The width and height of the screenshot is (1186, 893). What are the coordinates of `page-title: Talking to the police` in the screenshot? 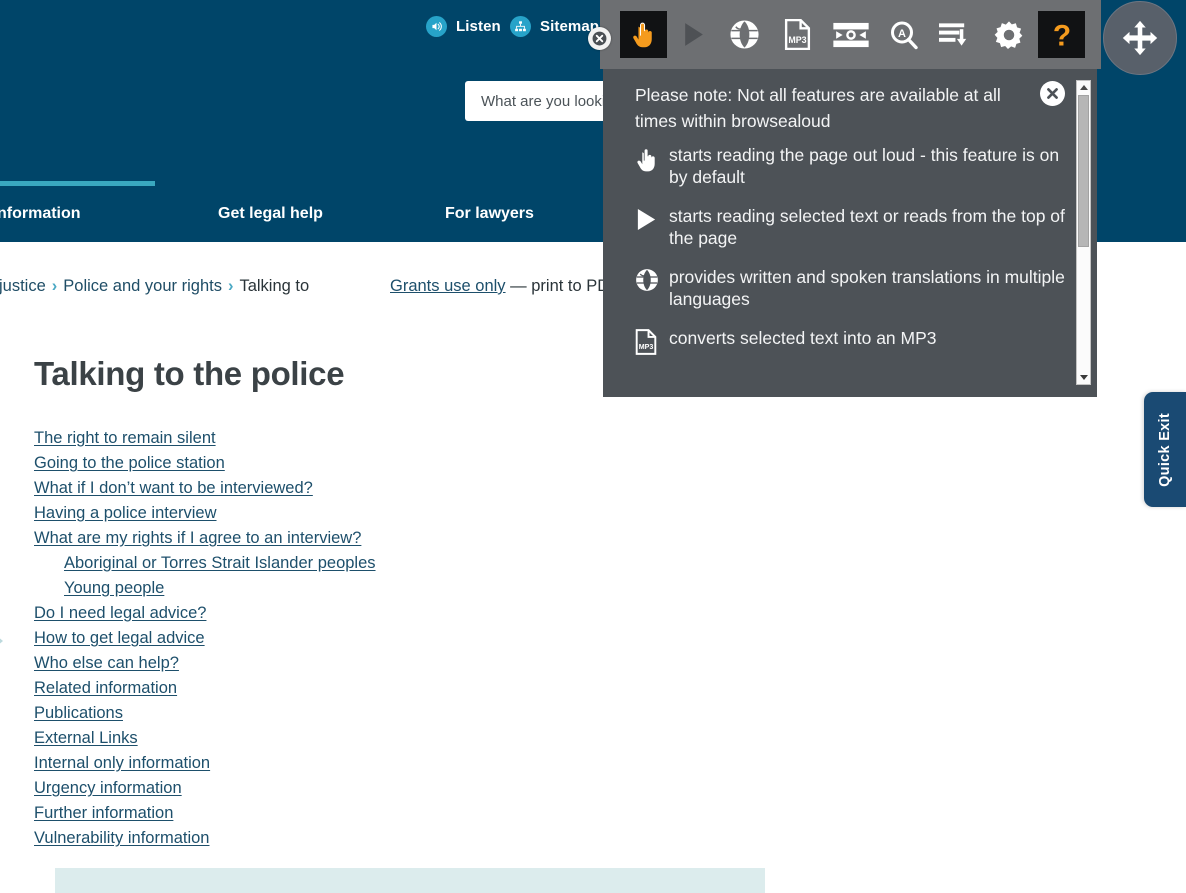 It's located at (189, 373).